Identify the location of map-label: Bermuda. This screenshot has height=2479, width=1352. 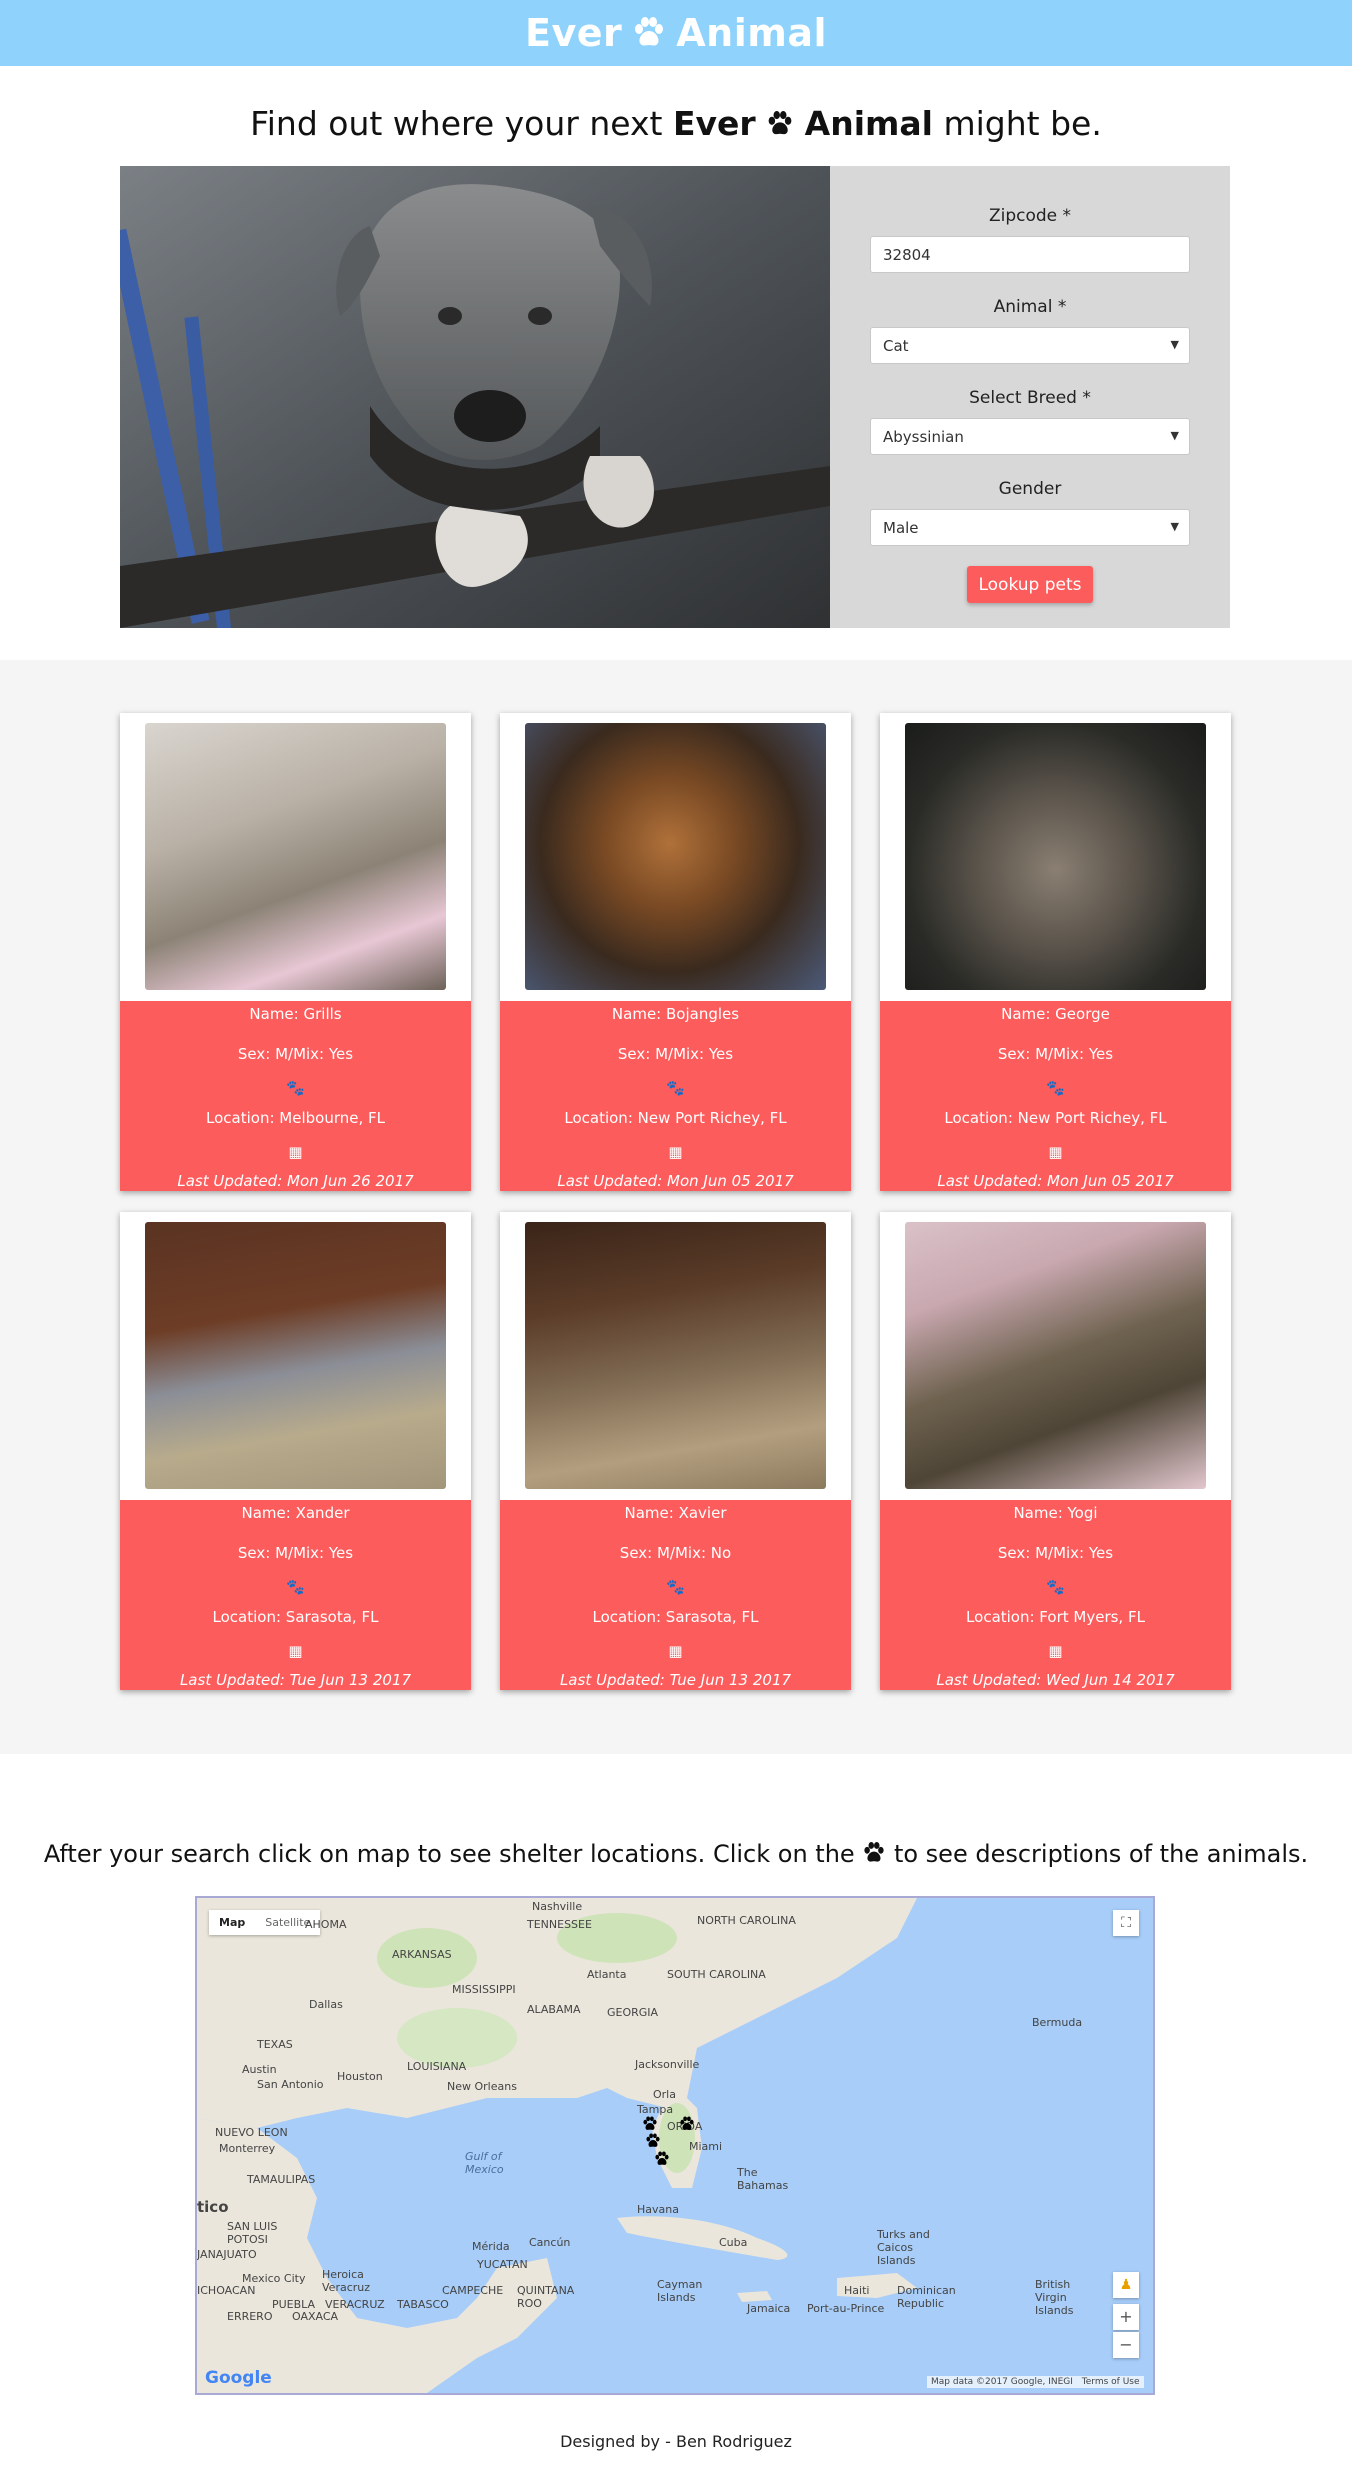
(1057, 2022).